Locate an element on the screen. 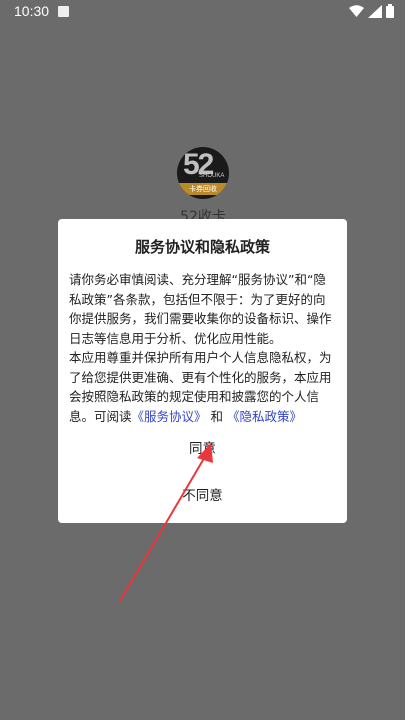 This screenshot has height=720, width=405. agree-button: 同意 is located at coordinates (202, 447).